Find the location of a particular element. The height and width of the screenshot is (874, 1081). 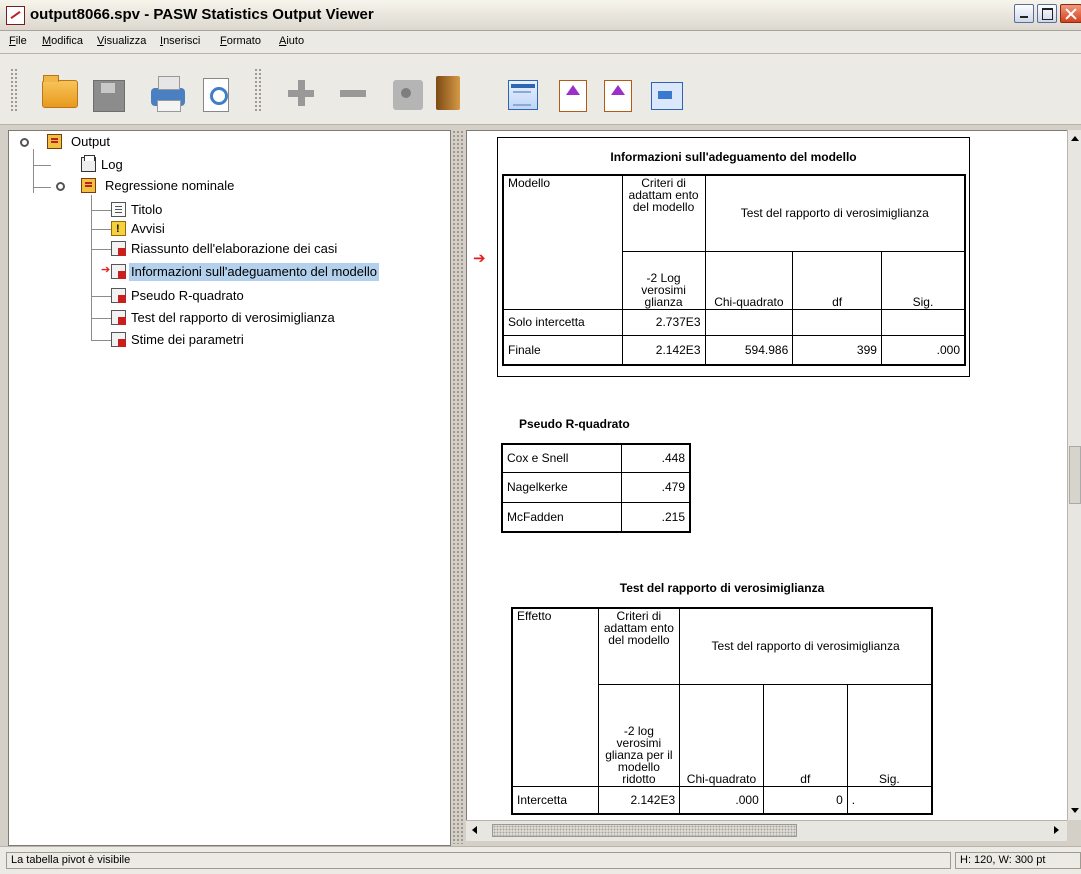

camera-icon is located at coordinates (408, 95).